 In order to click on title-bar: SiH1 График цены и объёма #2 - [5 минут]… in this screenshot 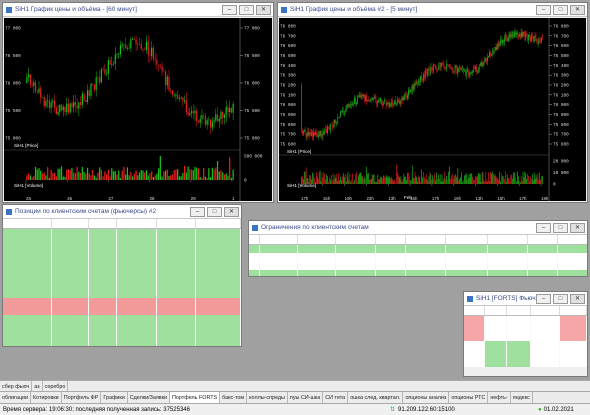, I will do `click(432, 10)`.